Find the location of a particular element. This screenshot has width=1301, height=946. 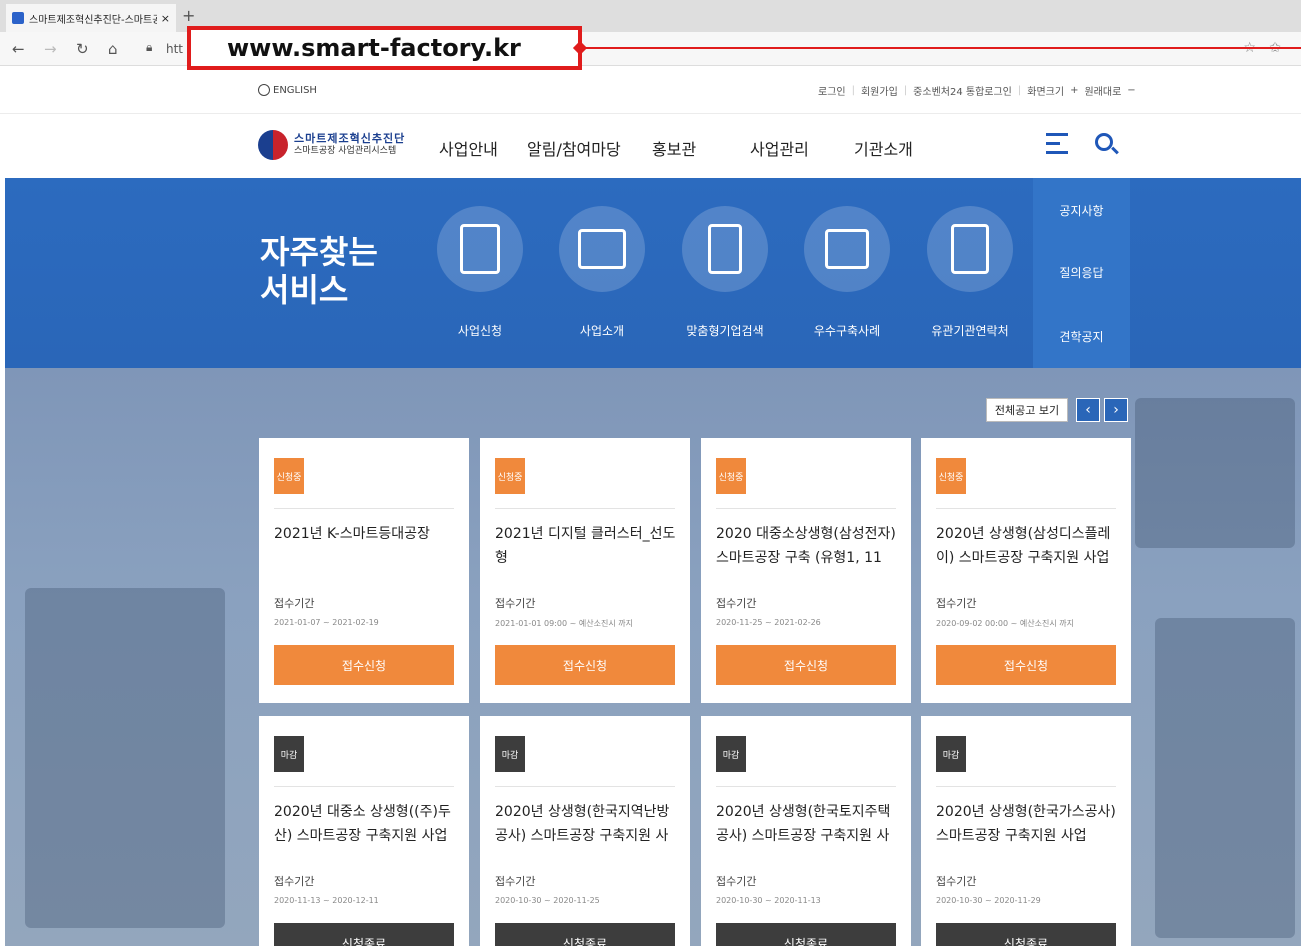

annotation-line is located at coordinates (941, 48).